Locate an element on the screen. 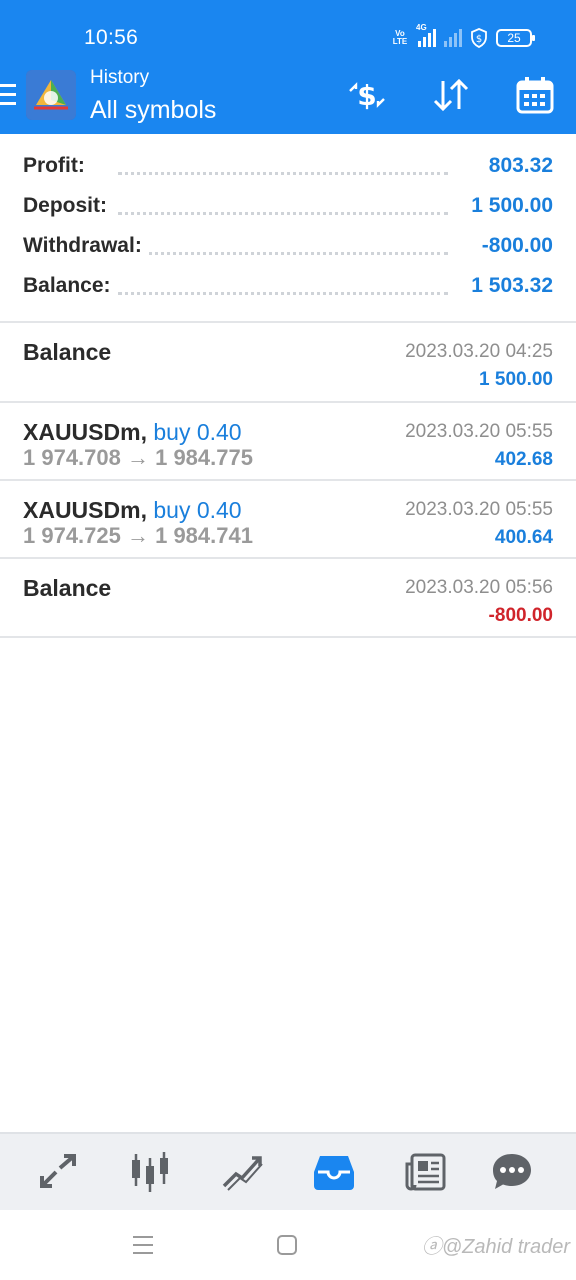  nav-history is located at coordinates (334, 1172).